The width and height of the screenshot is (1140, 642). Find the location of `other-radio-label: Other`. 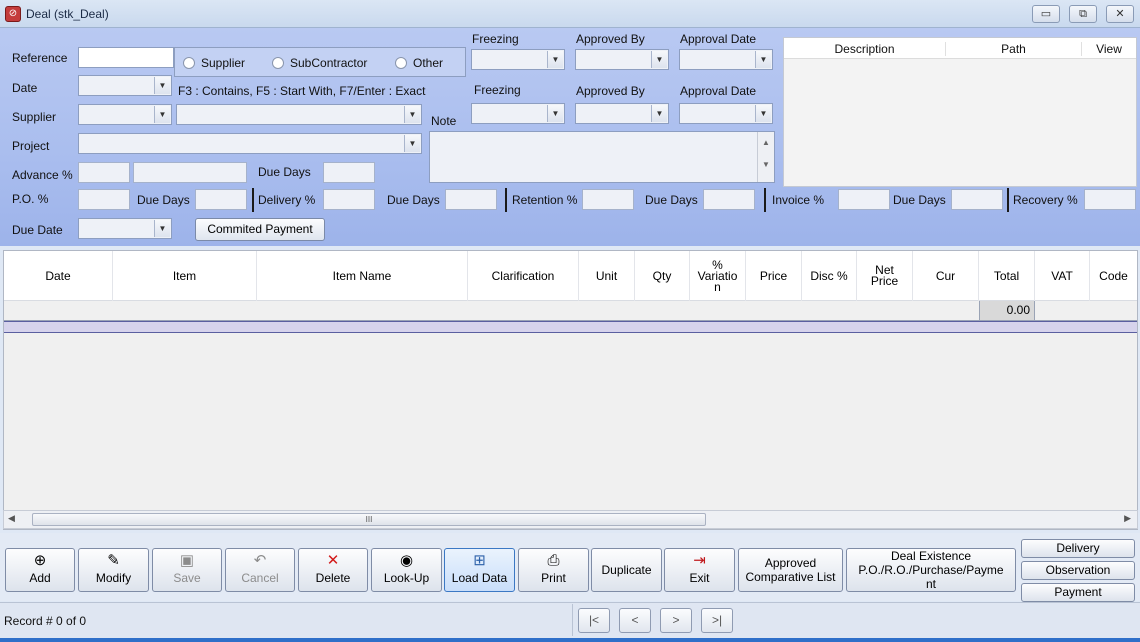

other-radio-label: Other is located at coordinates (428, 63).